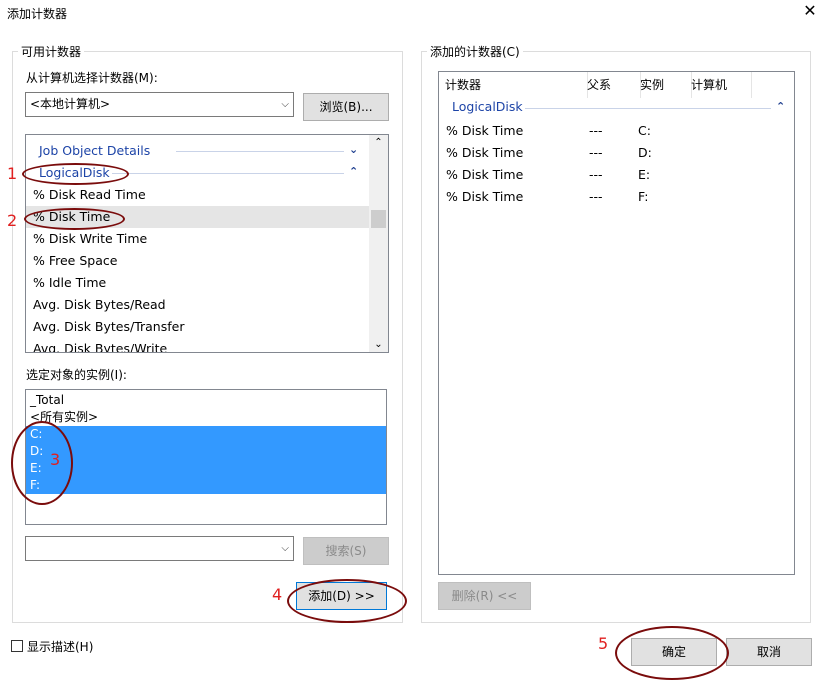 The height and width of the screenshot is (683, 825). Describe the element at coordinates (277, 594) in the screenshot. I see `annotation-number-4: 4` at that location.